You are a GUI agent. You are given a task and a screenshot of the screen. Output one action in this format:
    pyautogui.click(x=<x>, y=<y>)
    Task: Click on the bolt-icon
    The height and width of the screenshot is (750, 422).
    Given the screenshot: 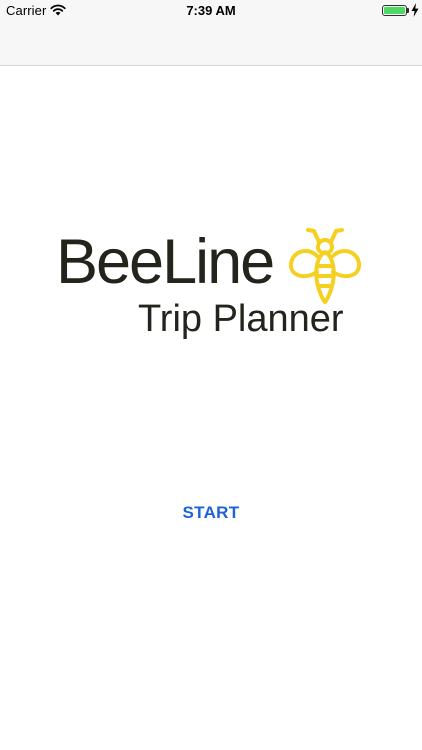 What is the action you would take?
    pyautogui.click(x=415, y=10)
    